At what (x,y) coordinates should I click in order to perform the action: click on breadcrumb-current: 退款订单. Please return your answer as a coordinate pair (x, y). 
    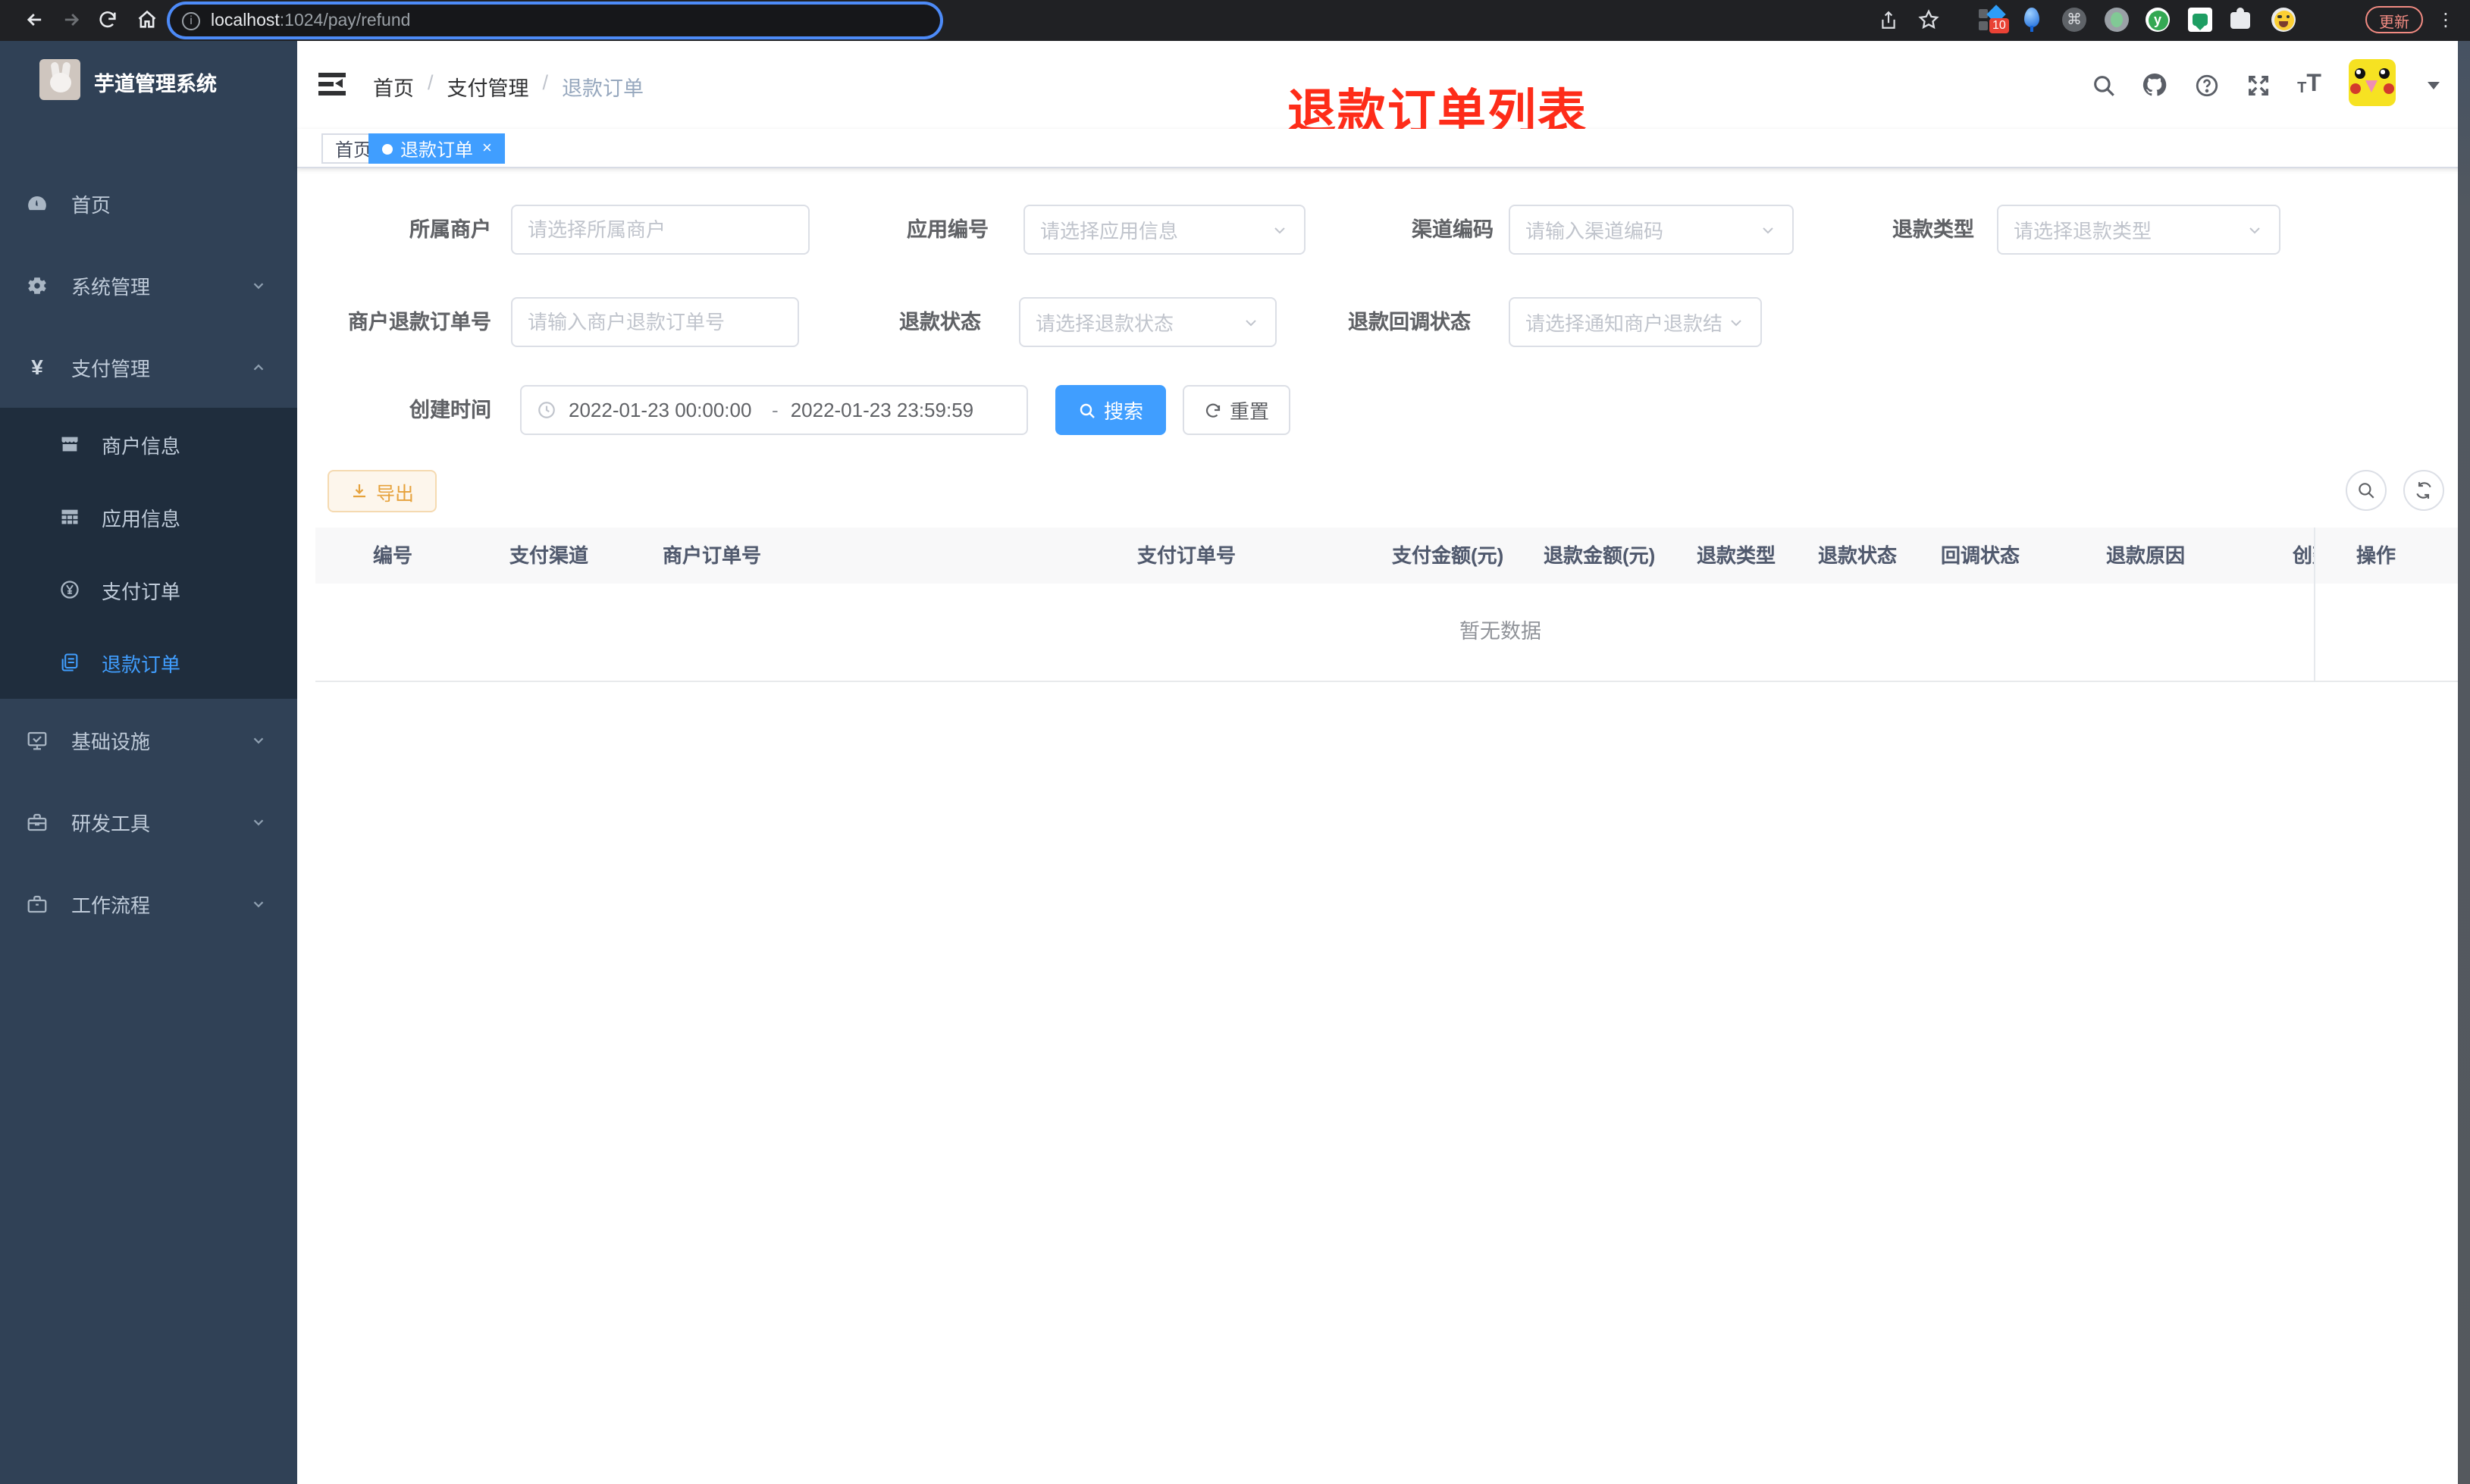
    Looking at the image, I should click on (603, 88).